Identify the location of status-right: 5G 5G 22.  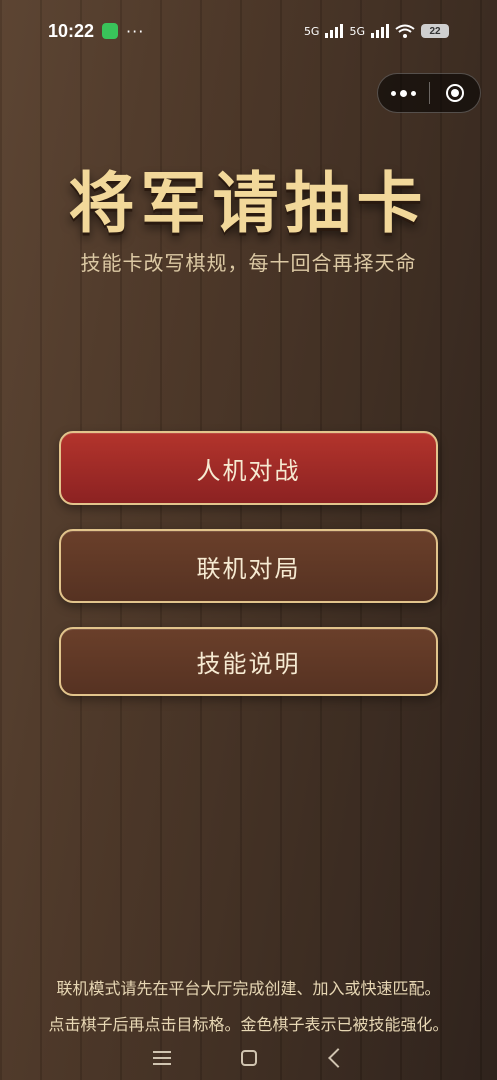
(376, 31).